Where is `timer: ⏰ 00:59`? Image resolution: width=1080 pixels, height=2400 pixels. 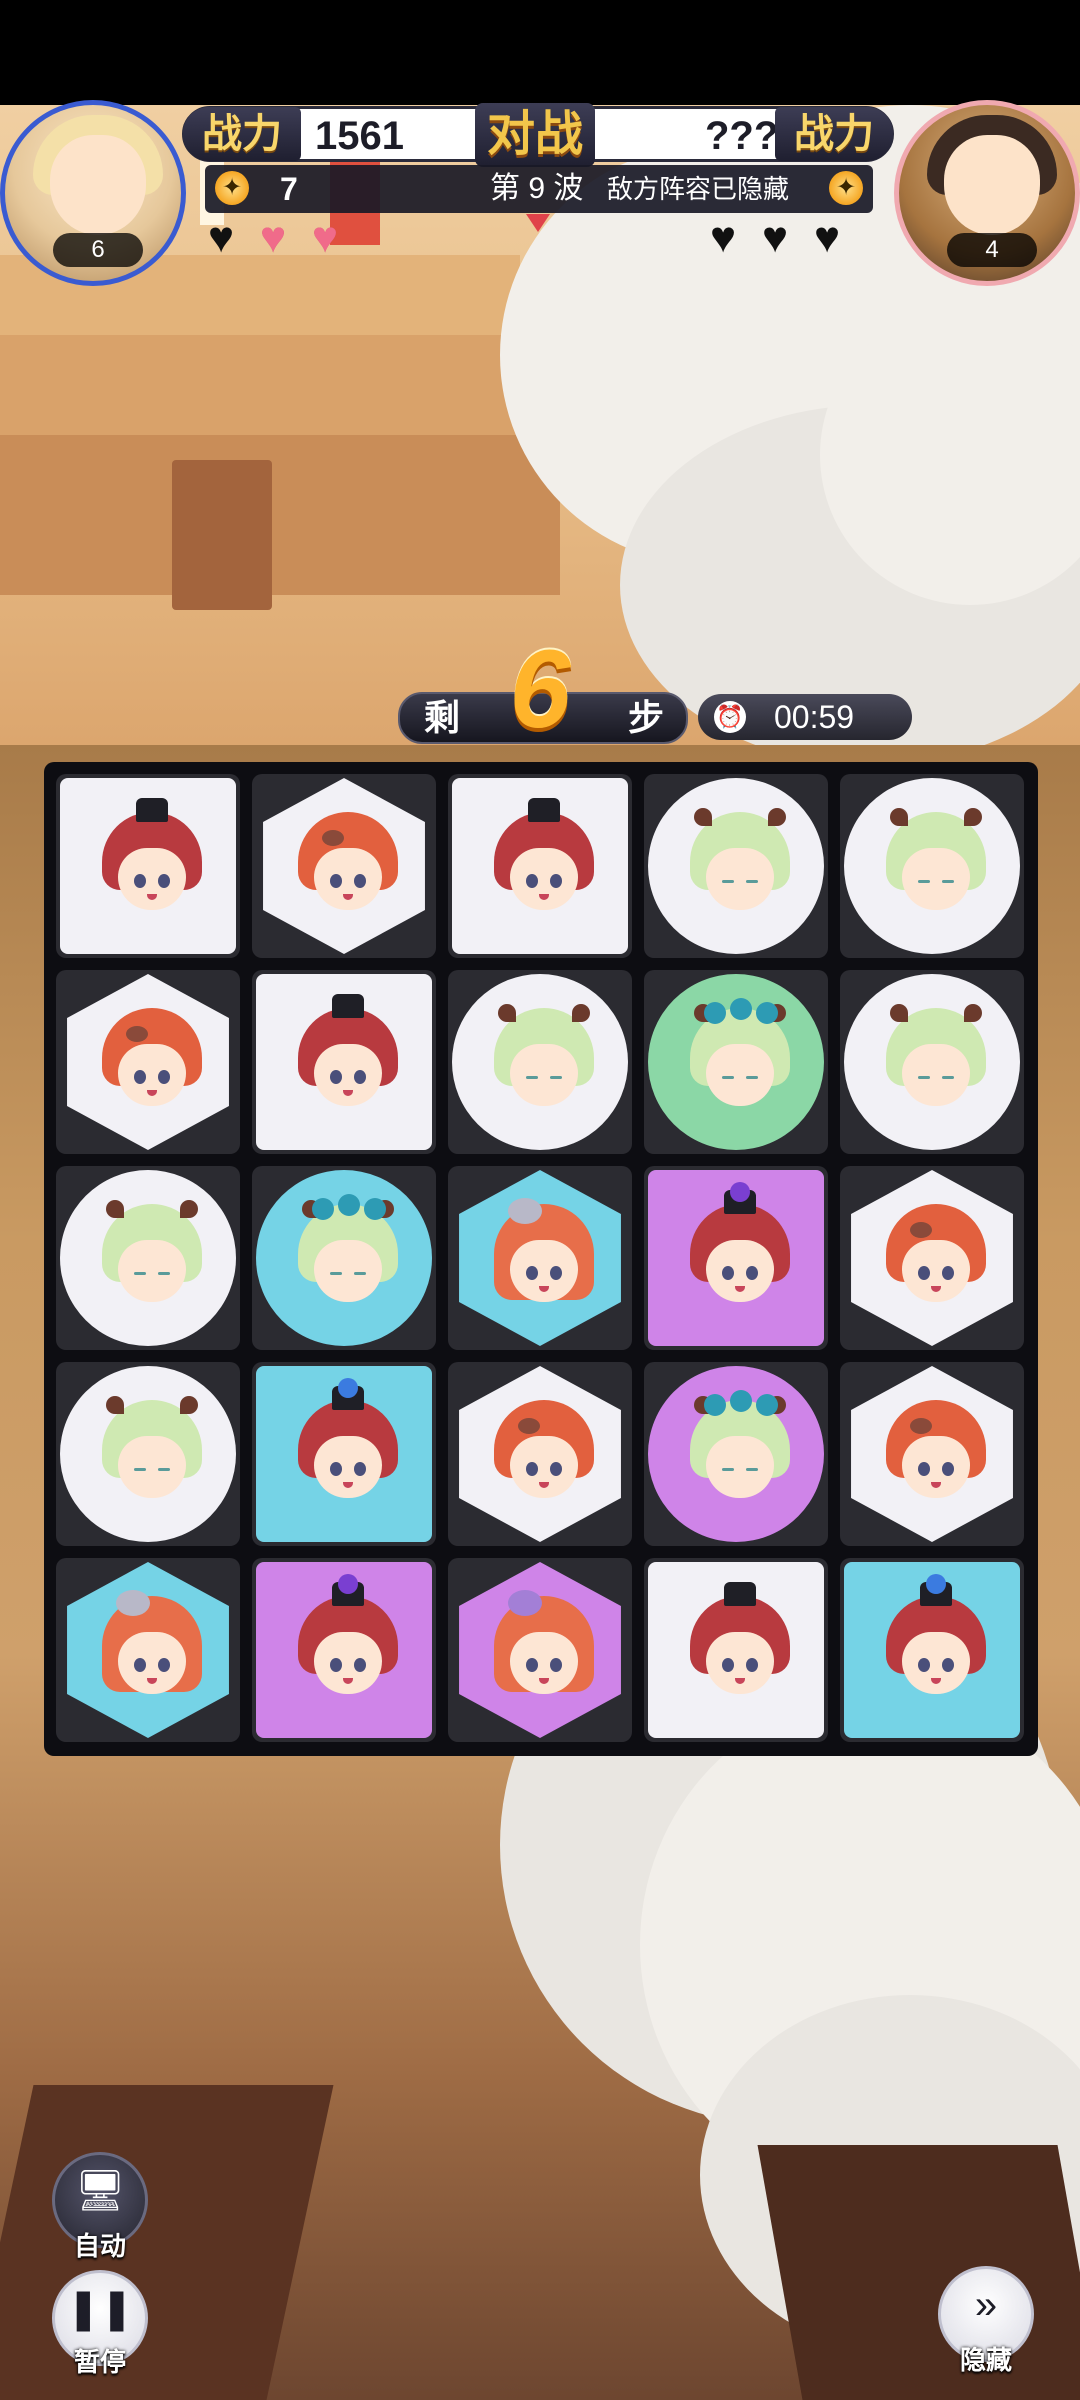
timer: ⏰ 00:59 is located at coordinates (805, 717).